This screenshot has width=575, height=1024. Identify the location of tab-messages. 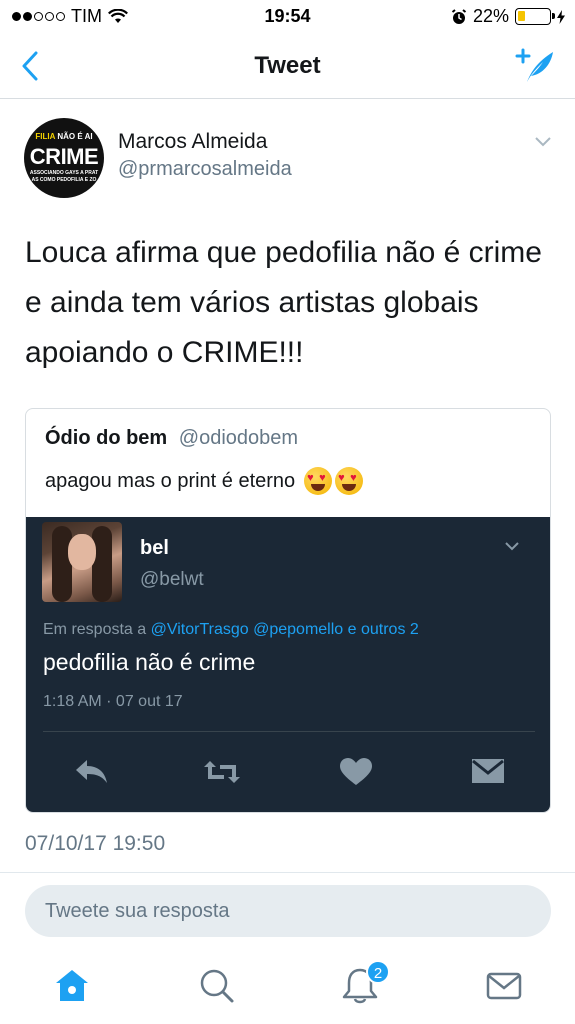
(504, 986).